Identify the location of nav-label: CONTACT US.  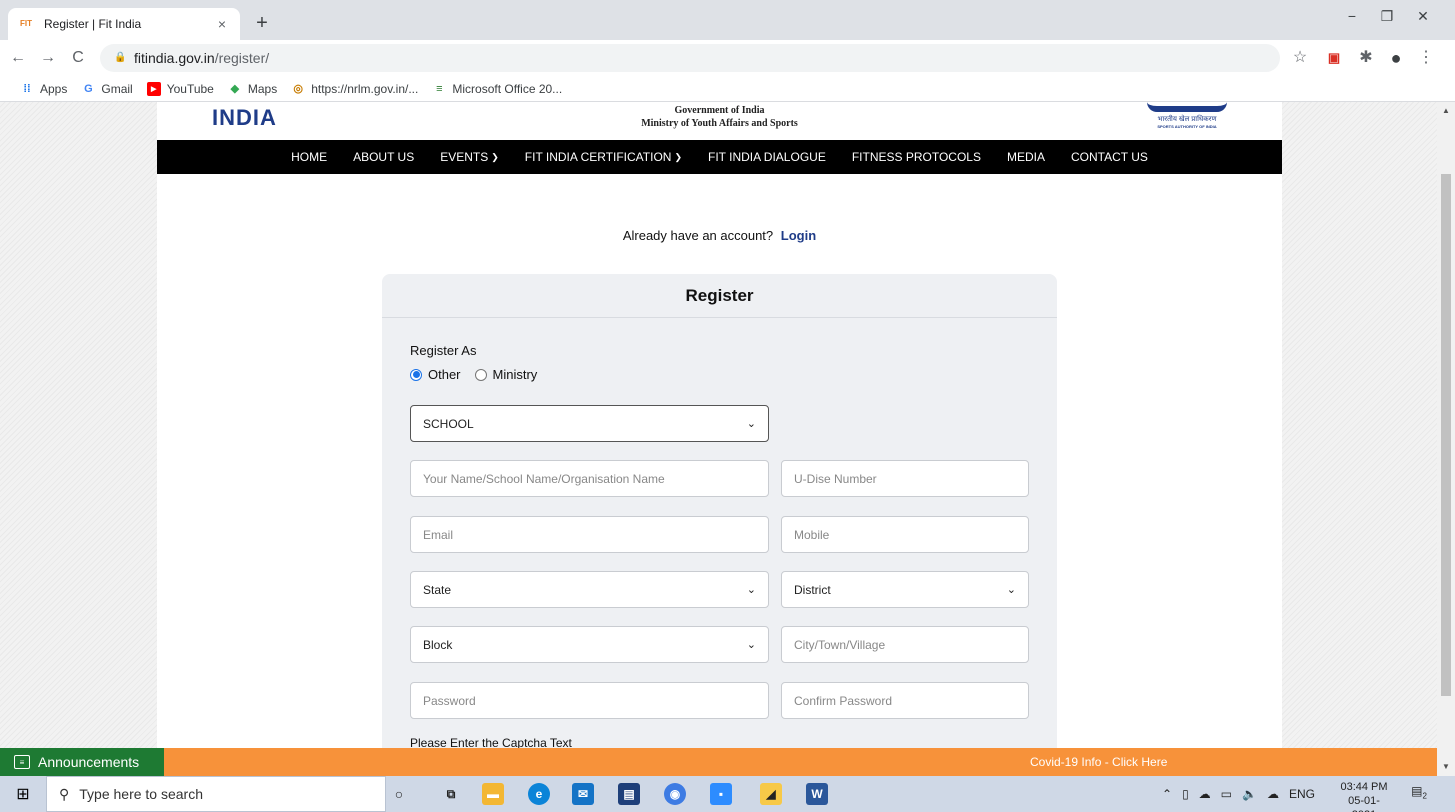
(1109, 157).